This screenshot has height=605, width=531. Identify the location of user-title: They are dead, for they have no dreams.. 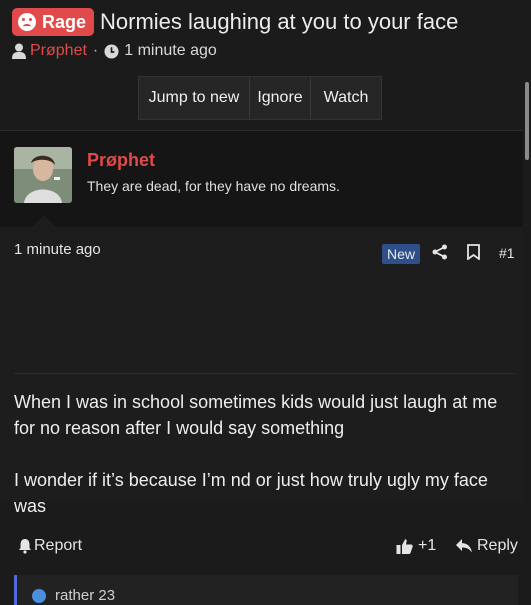
(213, 186).